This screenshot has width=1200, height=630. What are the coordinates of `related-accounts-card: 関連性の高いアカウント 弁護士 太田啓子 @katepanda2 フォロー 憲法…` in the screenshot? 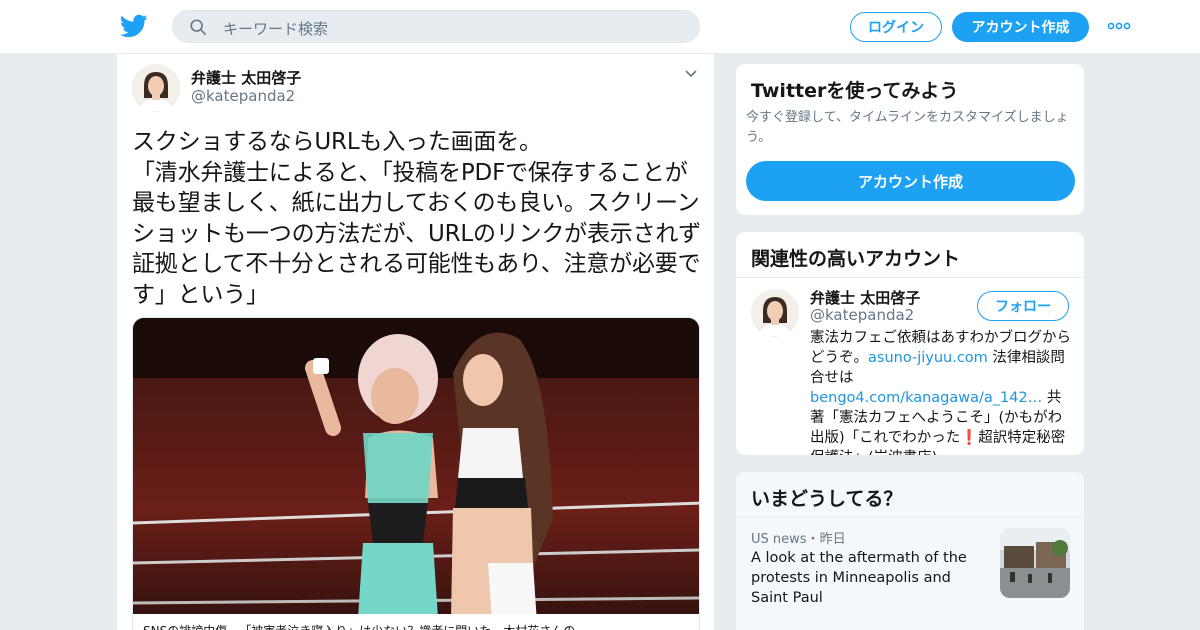 It's located at (910, 343).